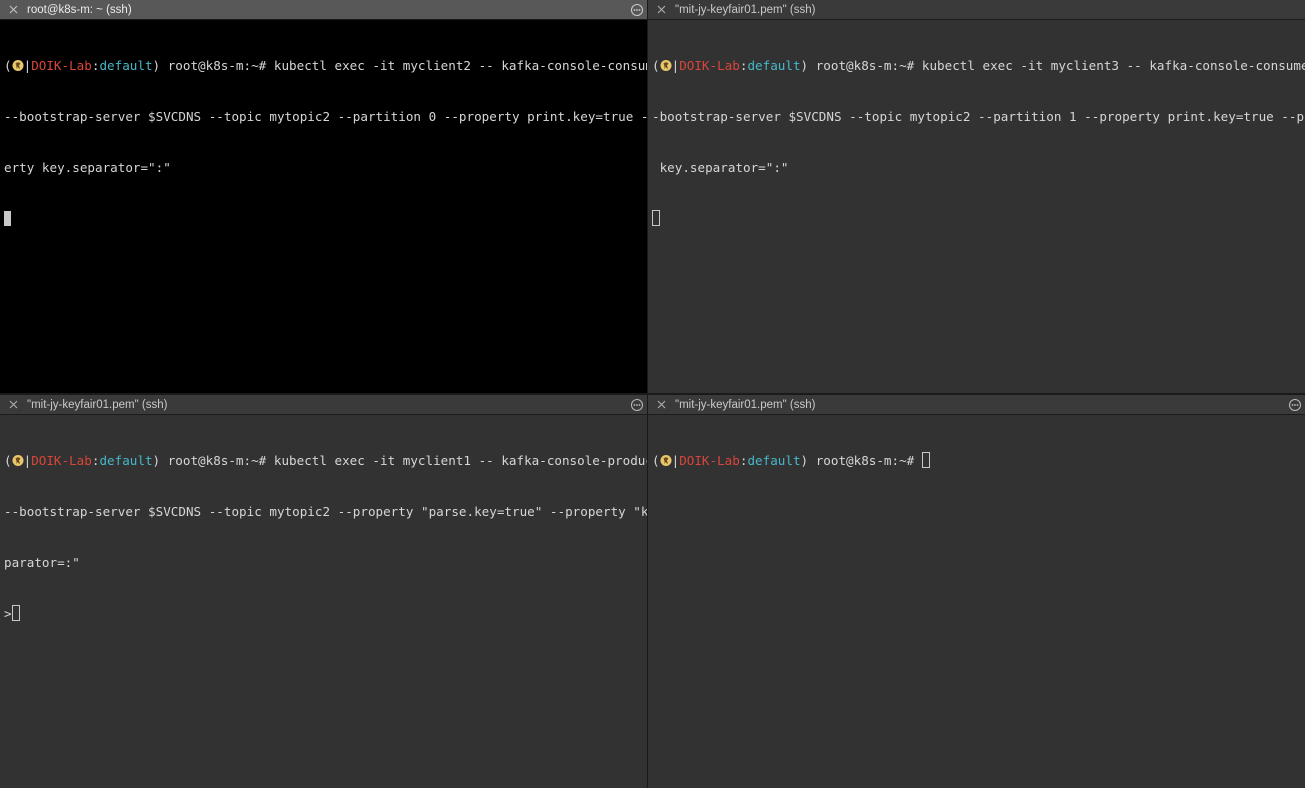 The width and height of the screenshot is (1305, 788). Describe the element at coordinates (720, 167) in the screenshot. I see `command-wrap-line: key.separator=":"` at that location.